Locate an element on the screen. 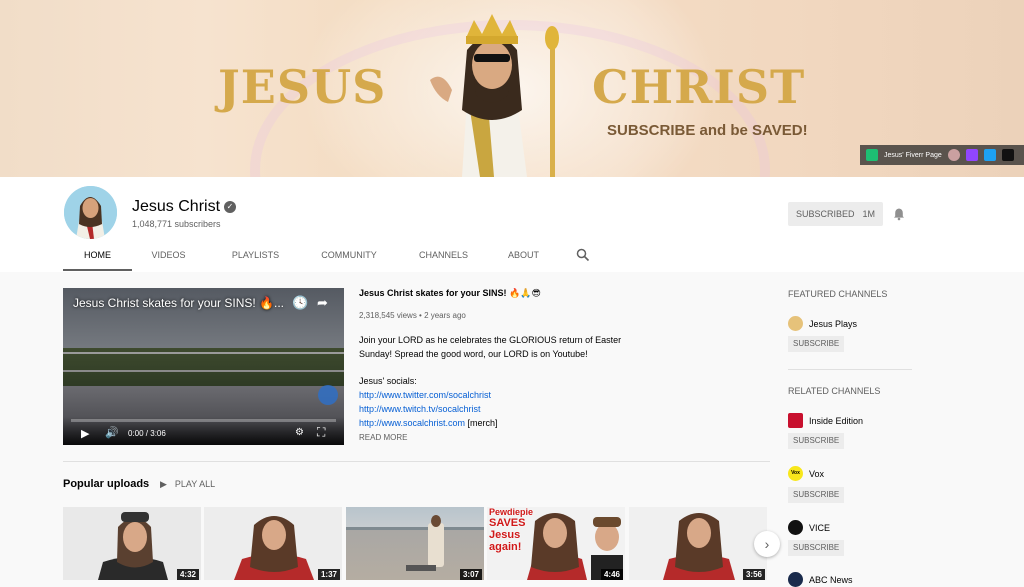 The width and height of the screenshot is (1024, 587). website-icon is located at coordinates (1007, 155).